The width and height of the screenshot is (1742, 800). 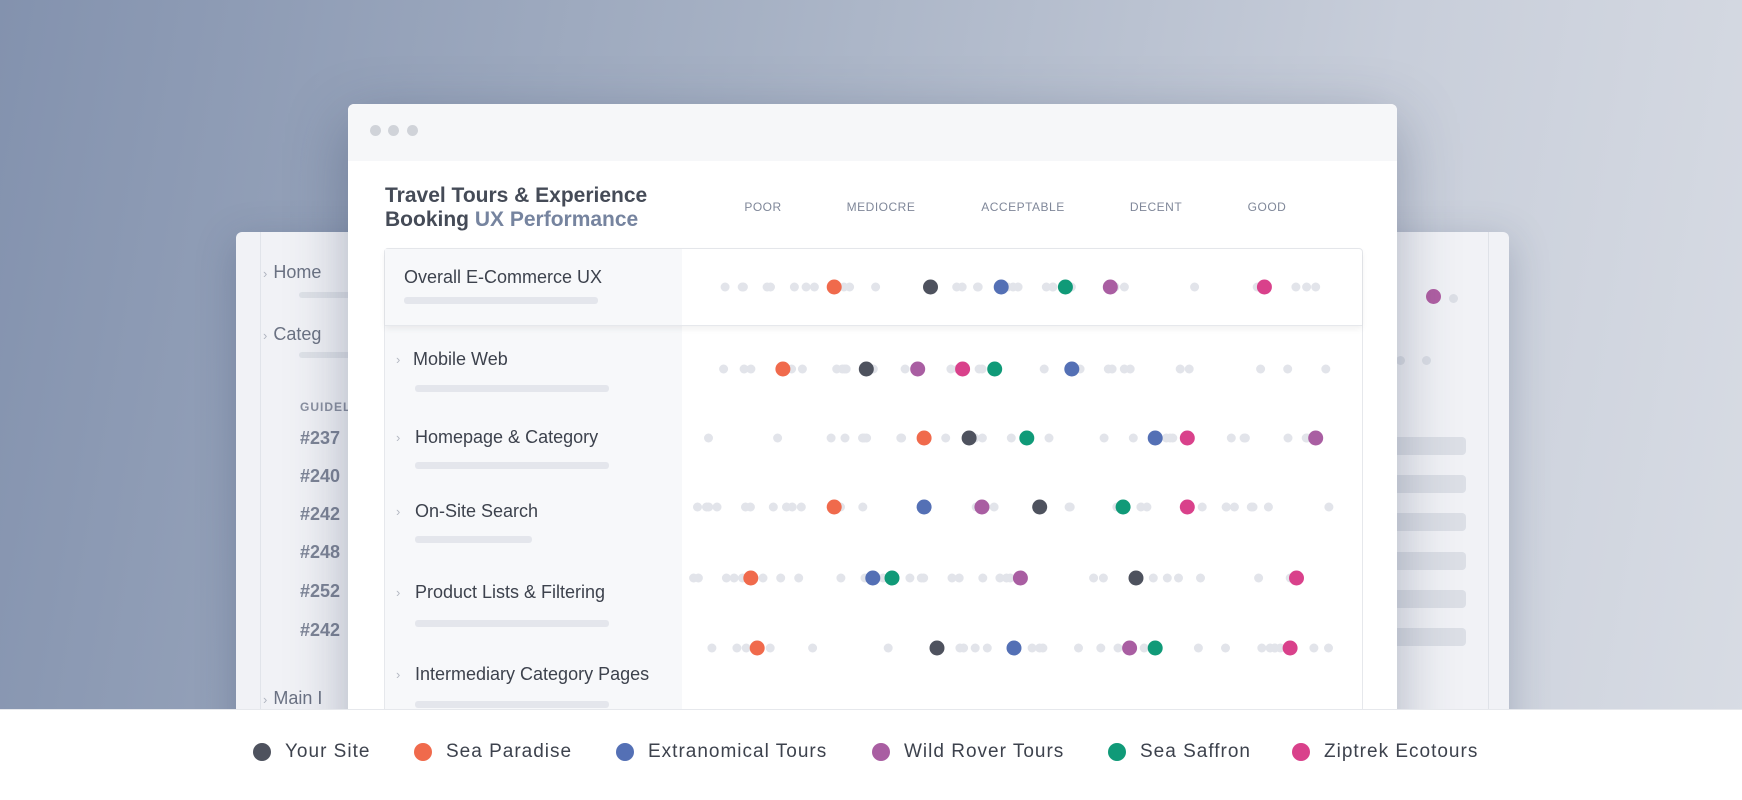 I want to click on legend-item-sea-paradise: Sea Paradise, so click(x=493, y=752).